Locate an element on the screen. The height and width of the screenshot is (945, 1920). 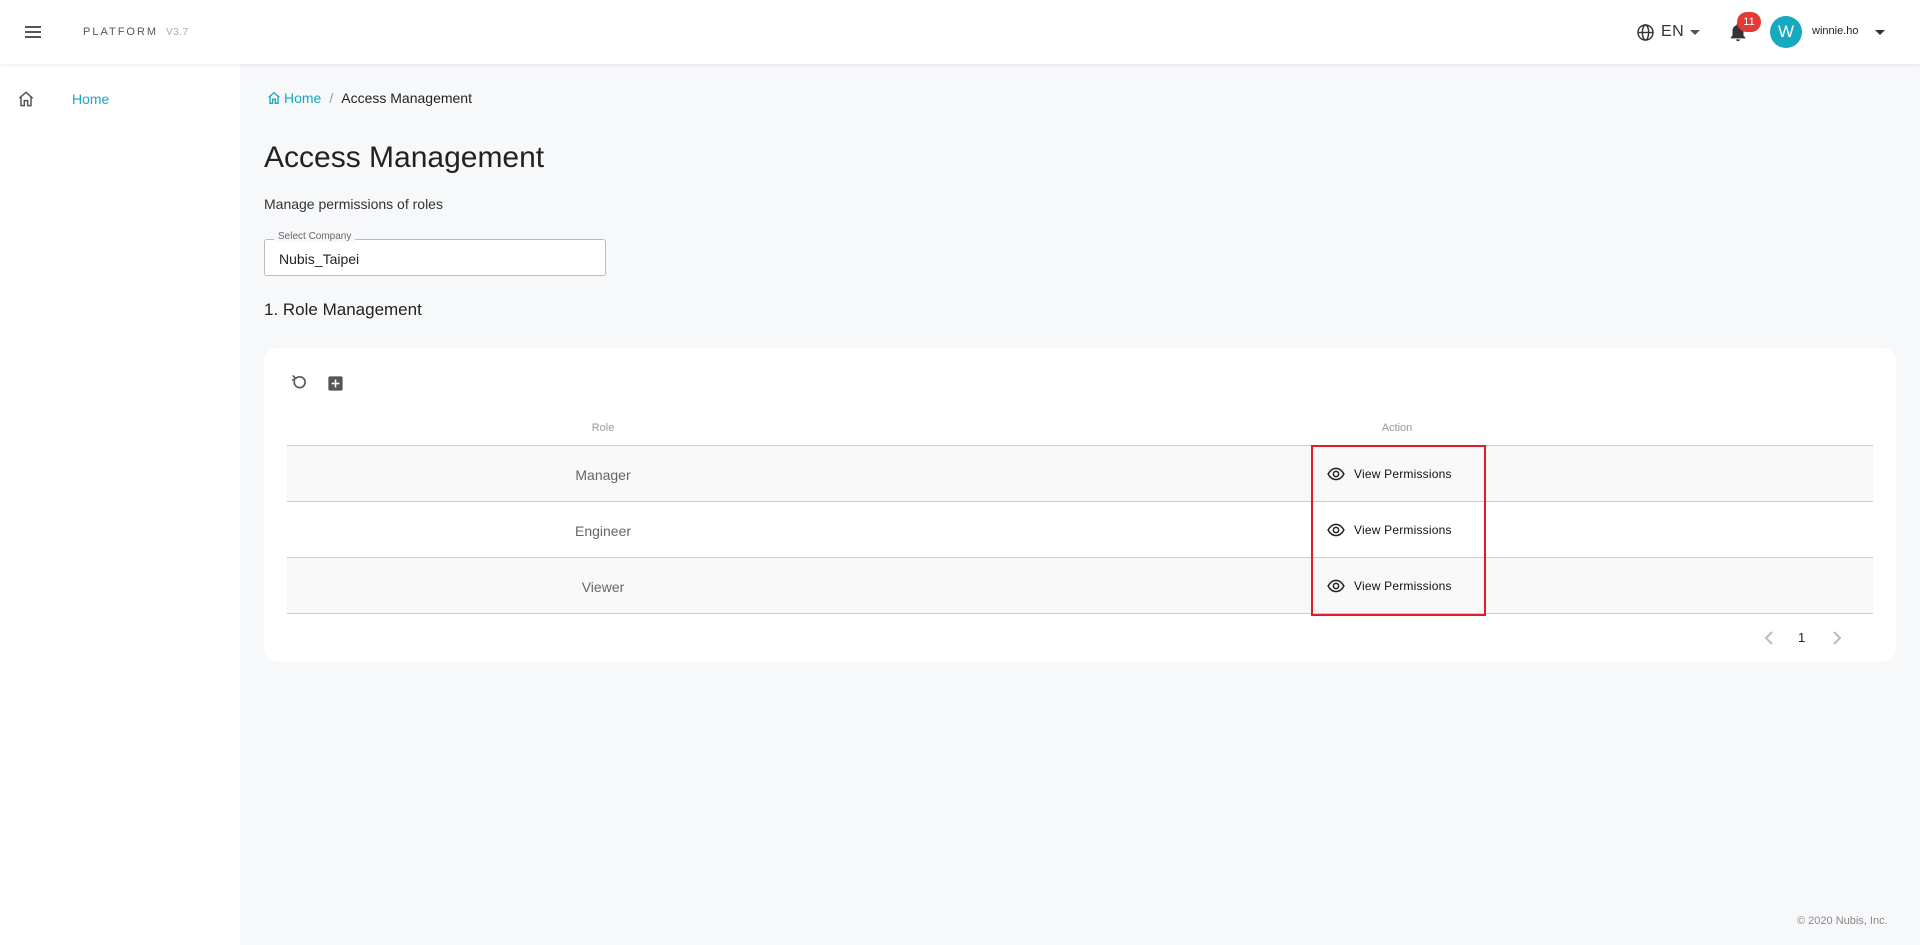
language-selector: EN is located at coordinates (1668, 32).